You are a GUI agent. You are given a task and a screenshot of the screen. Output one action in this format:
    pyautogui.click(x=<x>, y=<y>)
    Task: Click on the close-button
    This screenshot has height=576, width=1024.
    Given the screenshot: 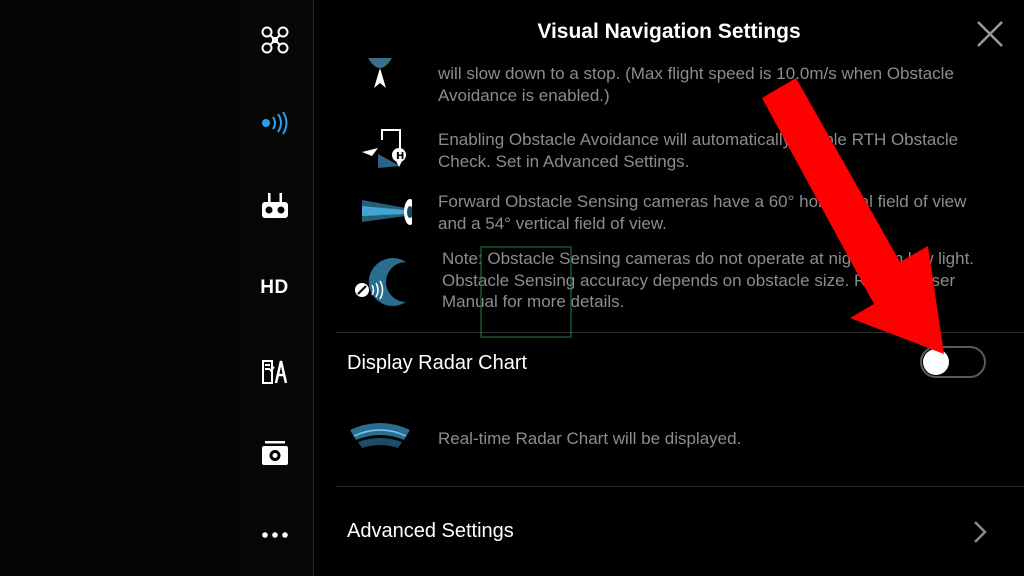 What is the action you would take?
    pyautogui.click(x=990, y=34)
    